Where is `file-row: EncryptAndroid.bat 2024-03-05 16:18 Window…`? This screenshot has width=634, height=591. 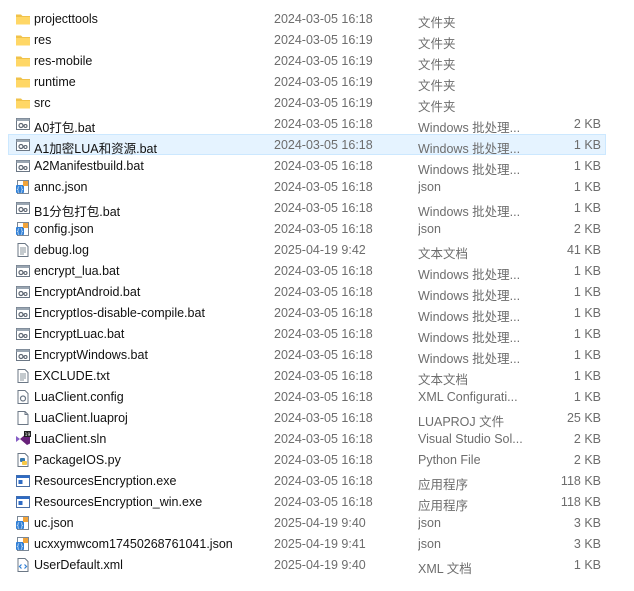
file-row: EncryptAndroid.bat 2024-03-05 16:18 Window… is located at coordinates (307, 292).